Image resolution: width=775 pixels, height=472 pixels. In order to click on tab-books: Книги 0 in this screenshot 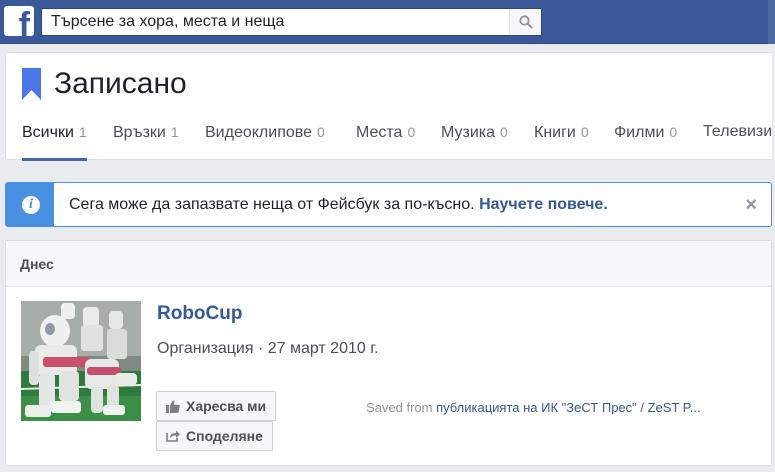, I will do `click(561, 140)`.